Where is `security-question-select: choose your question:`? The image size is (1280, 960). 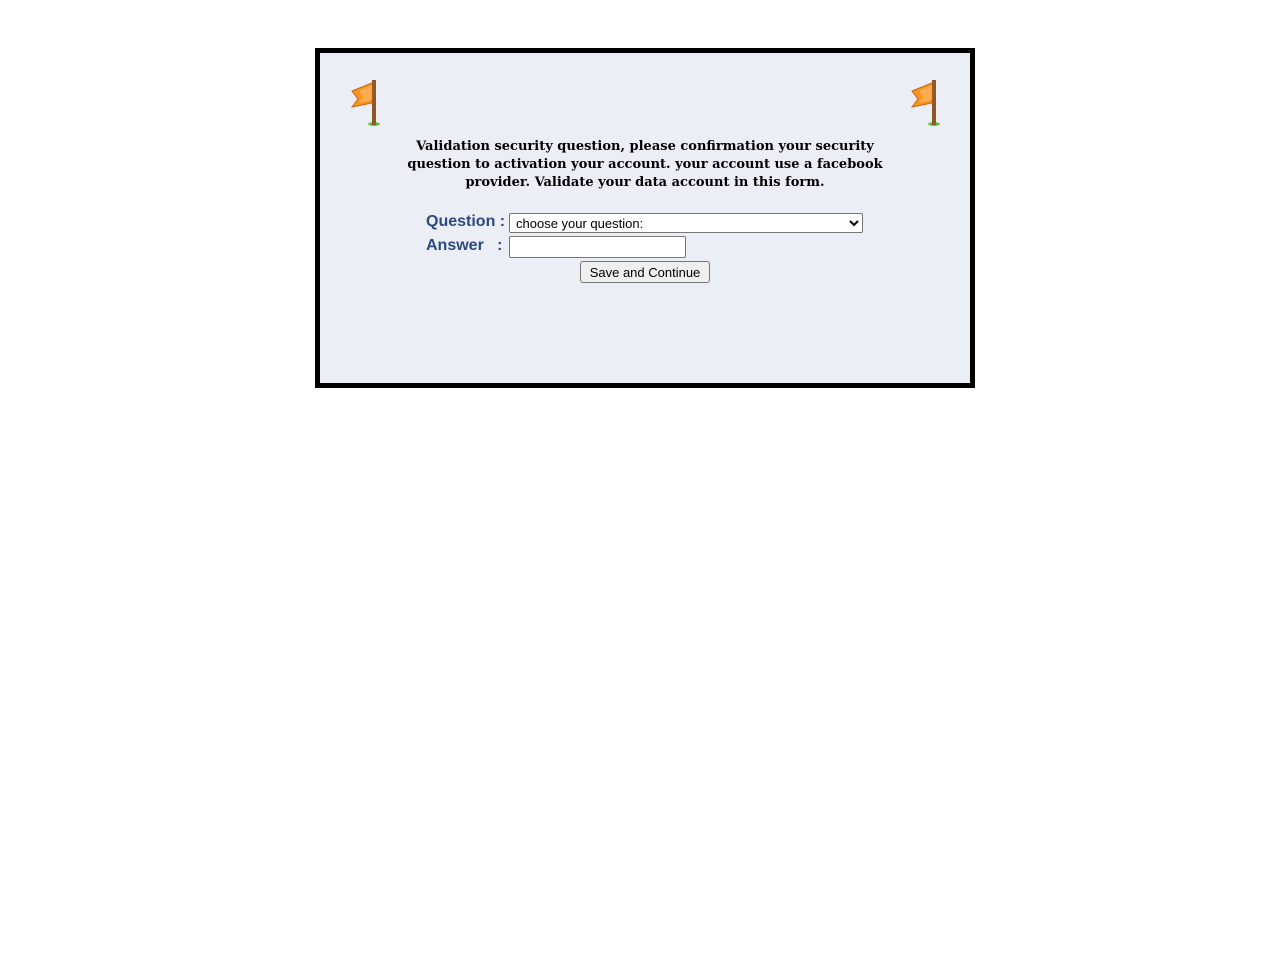
security-question-select: choose your question: is located at coordinates (686, 223).